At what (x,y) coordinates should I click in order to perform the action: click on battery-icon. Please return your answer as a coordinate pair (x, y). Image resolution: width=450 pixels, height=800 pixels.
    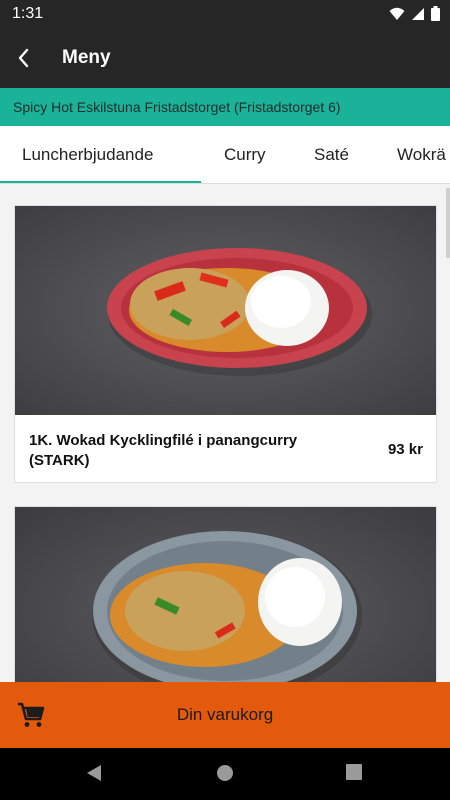
    Looking at the image, I should click on (435, 13).